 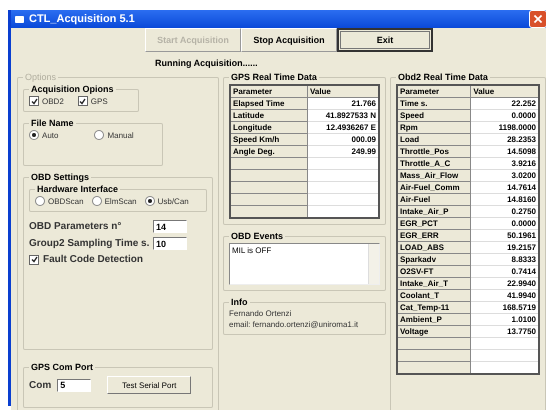 I want to click on toolbar-button: Exit, so click(x=385, y=40).